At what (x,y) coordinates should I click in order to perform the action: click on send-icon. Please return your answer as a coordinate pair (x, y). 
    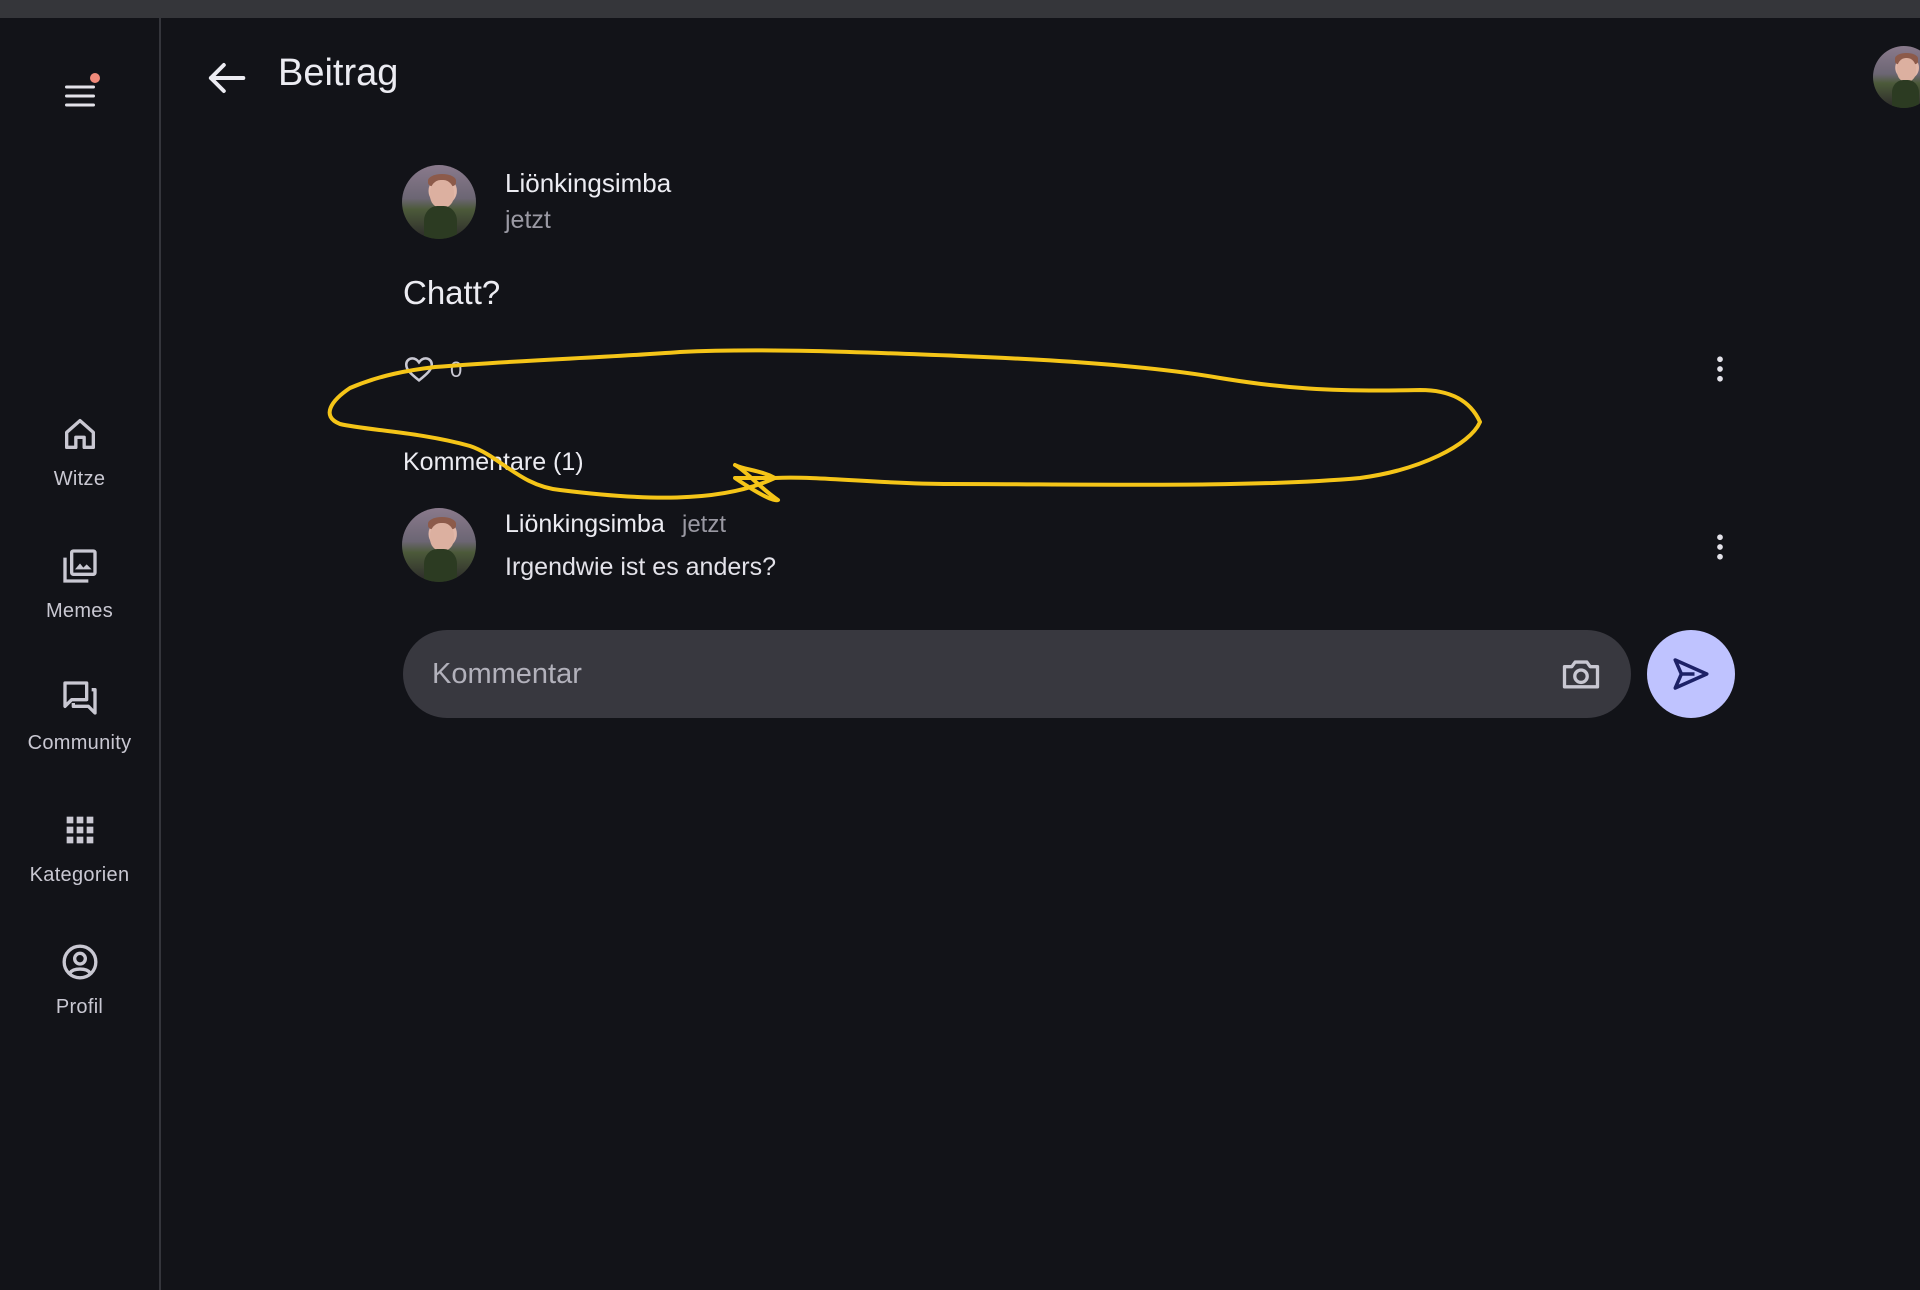
    Looking at the image, I should click on (1691, 674).